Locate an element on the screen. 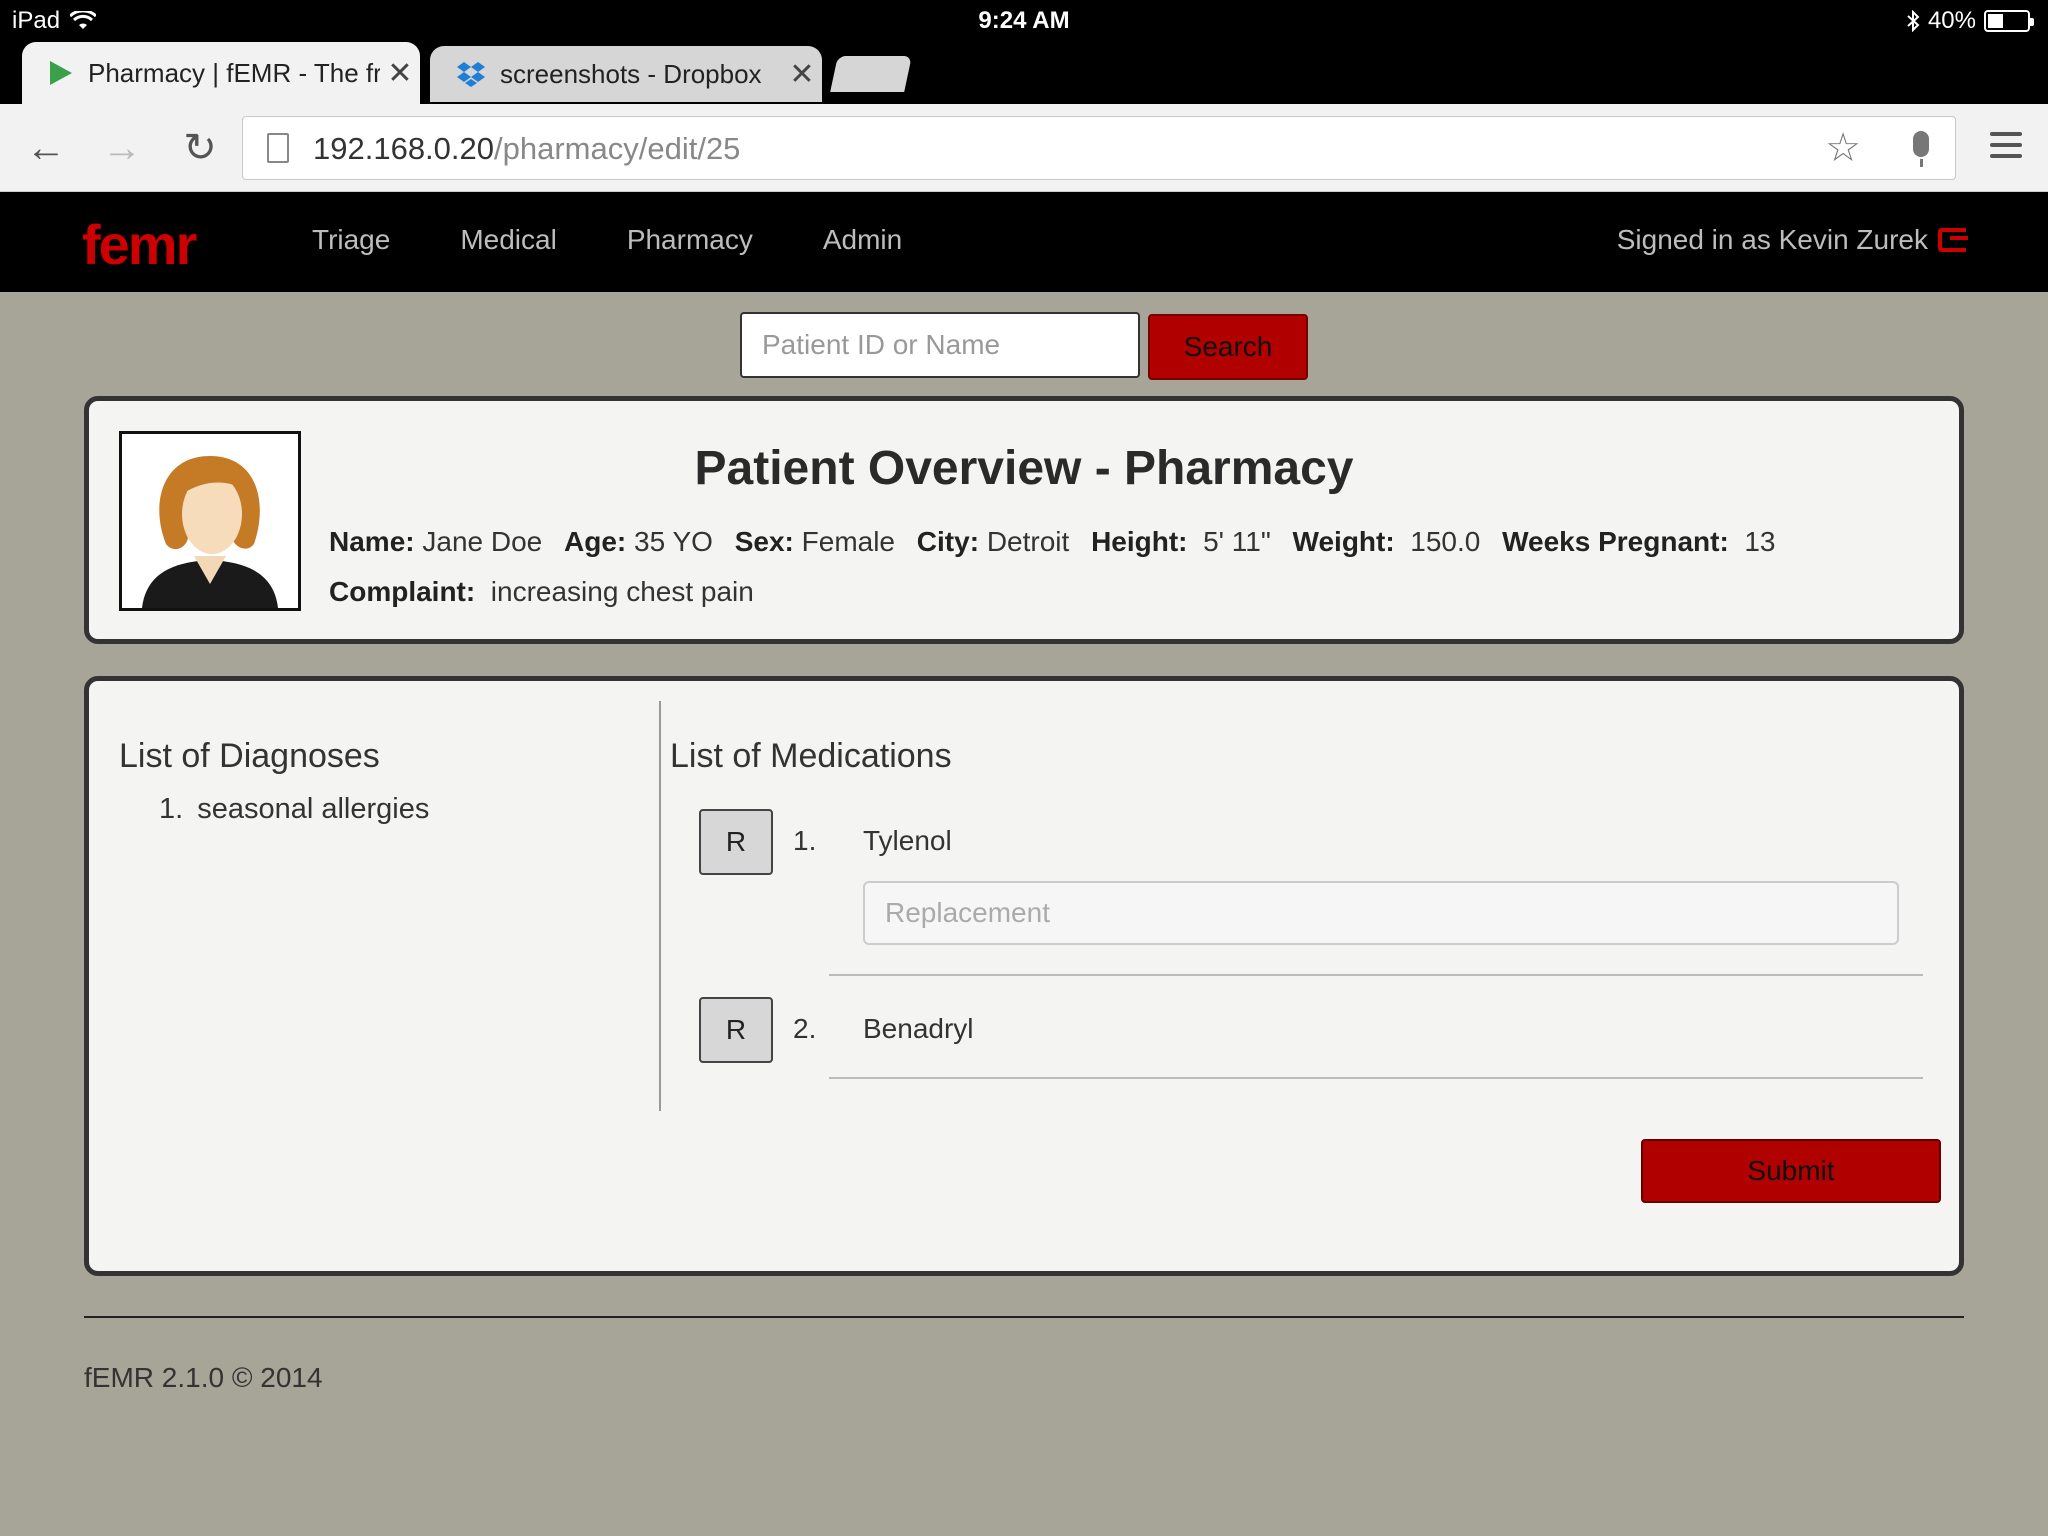  patient-age: 35 YO is located at coordinates (673, 541).